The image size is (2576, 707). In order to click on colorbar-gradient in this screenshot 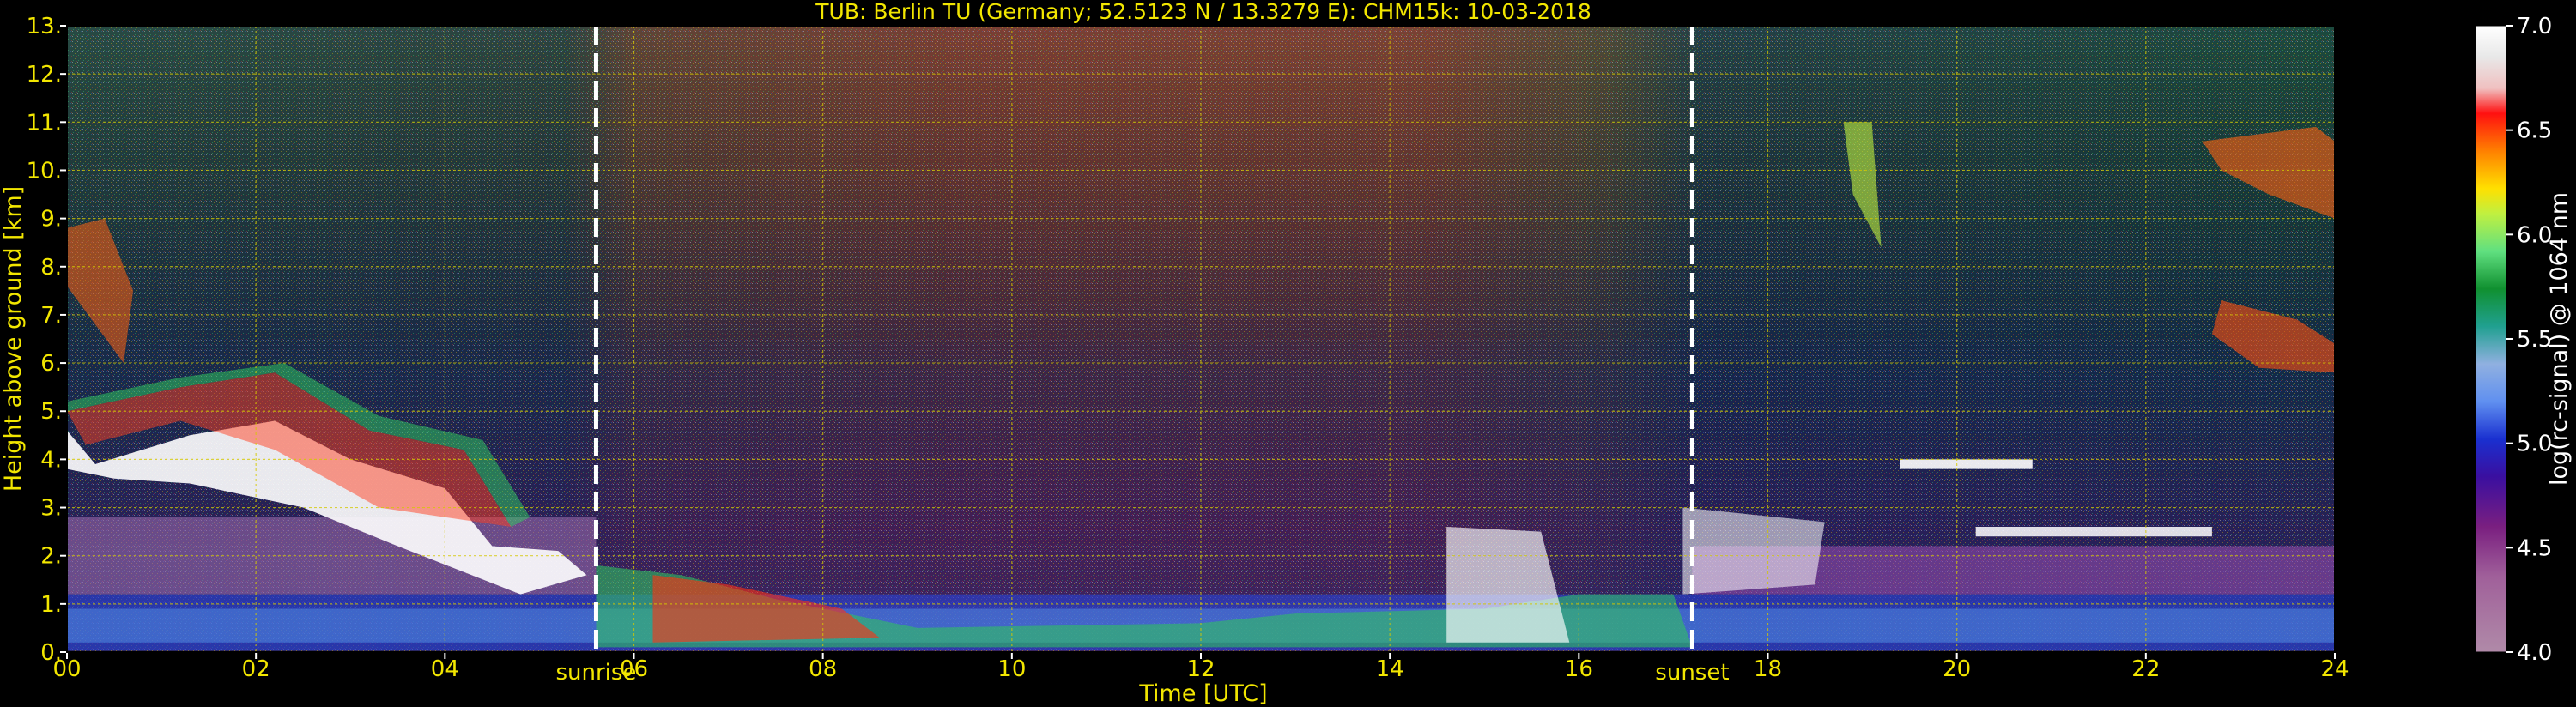, I will do `click(2491, 339)`.